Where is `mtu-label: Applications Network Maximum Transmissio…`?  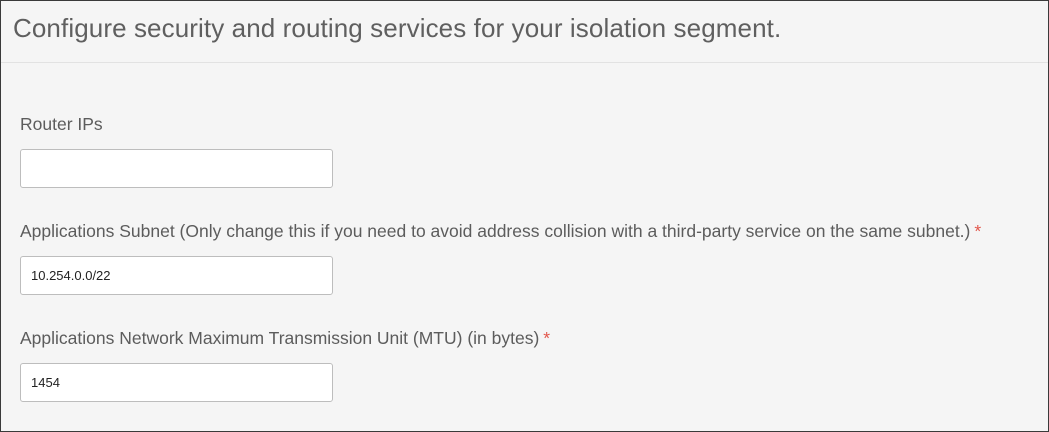
mtu-label: Applications Network Maximum Transmissio… is located at coordinates (285, 338).